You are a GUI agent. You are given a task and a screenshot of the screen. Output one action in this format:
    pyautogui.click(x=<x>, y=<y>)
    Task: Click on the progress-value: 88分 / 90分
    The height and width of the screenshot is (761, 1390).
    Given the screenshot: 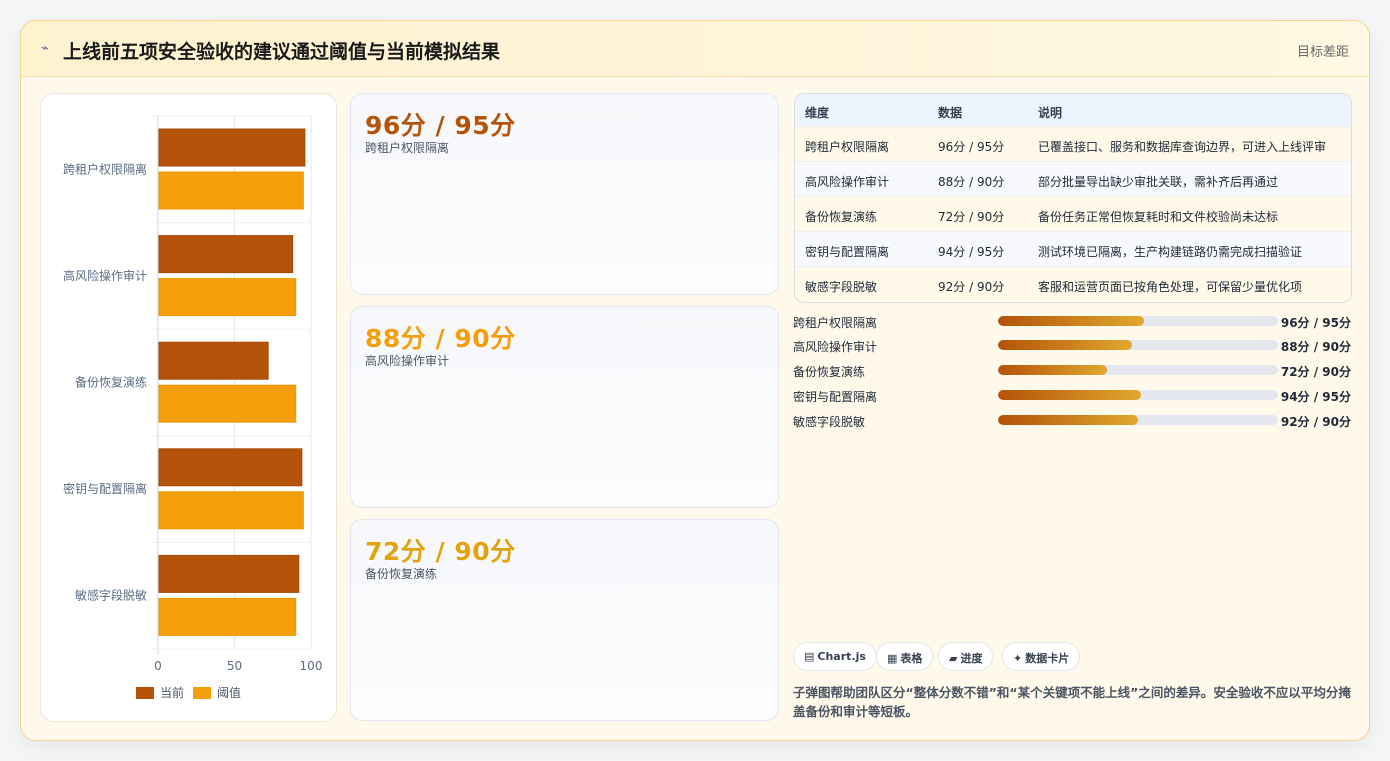 What is the action you would take?
    pyautogui.click(x=1315, y=347)
    